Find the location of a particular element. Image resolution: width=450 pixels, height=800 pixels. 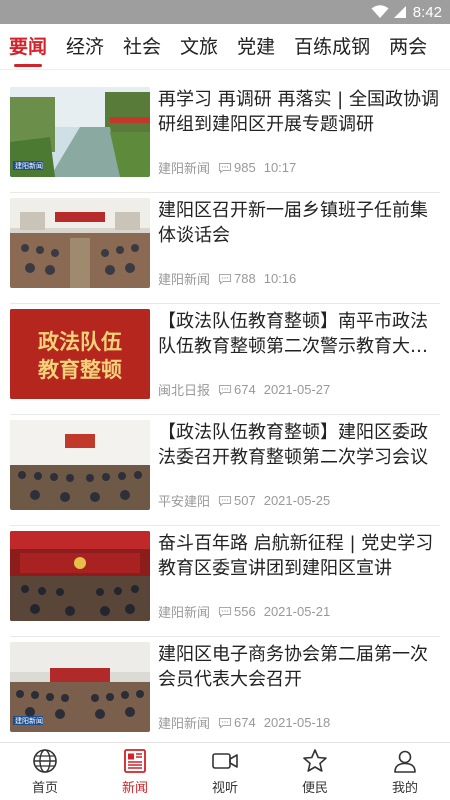

news-meta: 建阳新闻 556 2021-05-21 is located at coordinates (299, 611).